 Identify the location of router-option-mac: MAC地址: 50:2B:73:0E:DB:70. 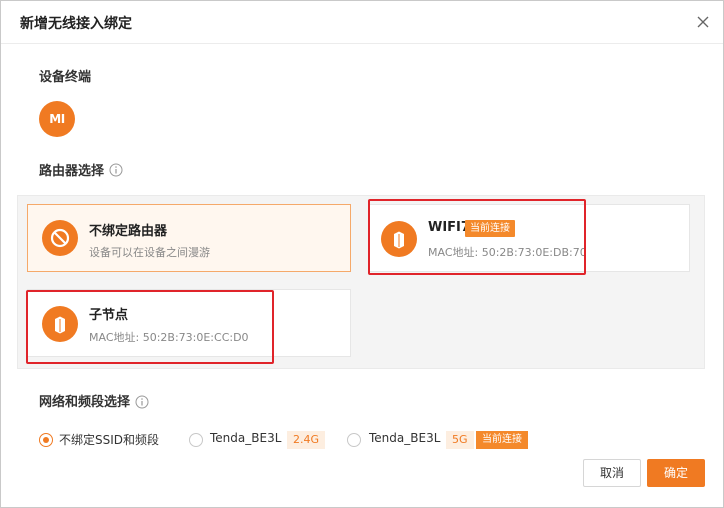
(507, 252).